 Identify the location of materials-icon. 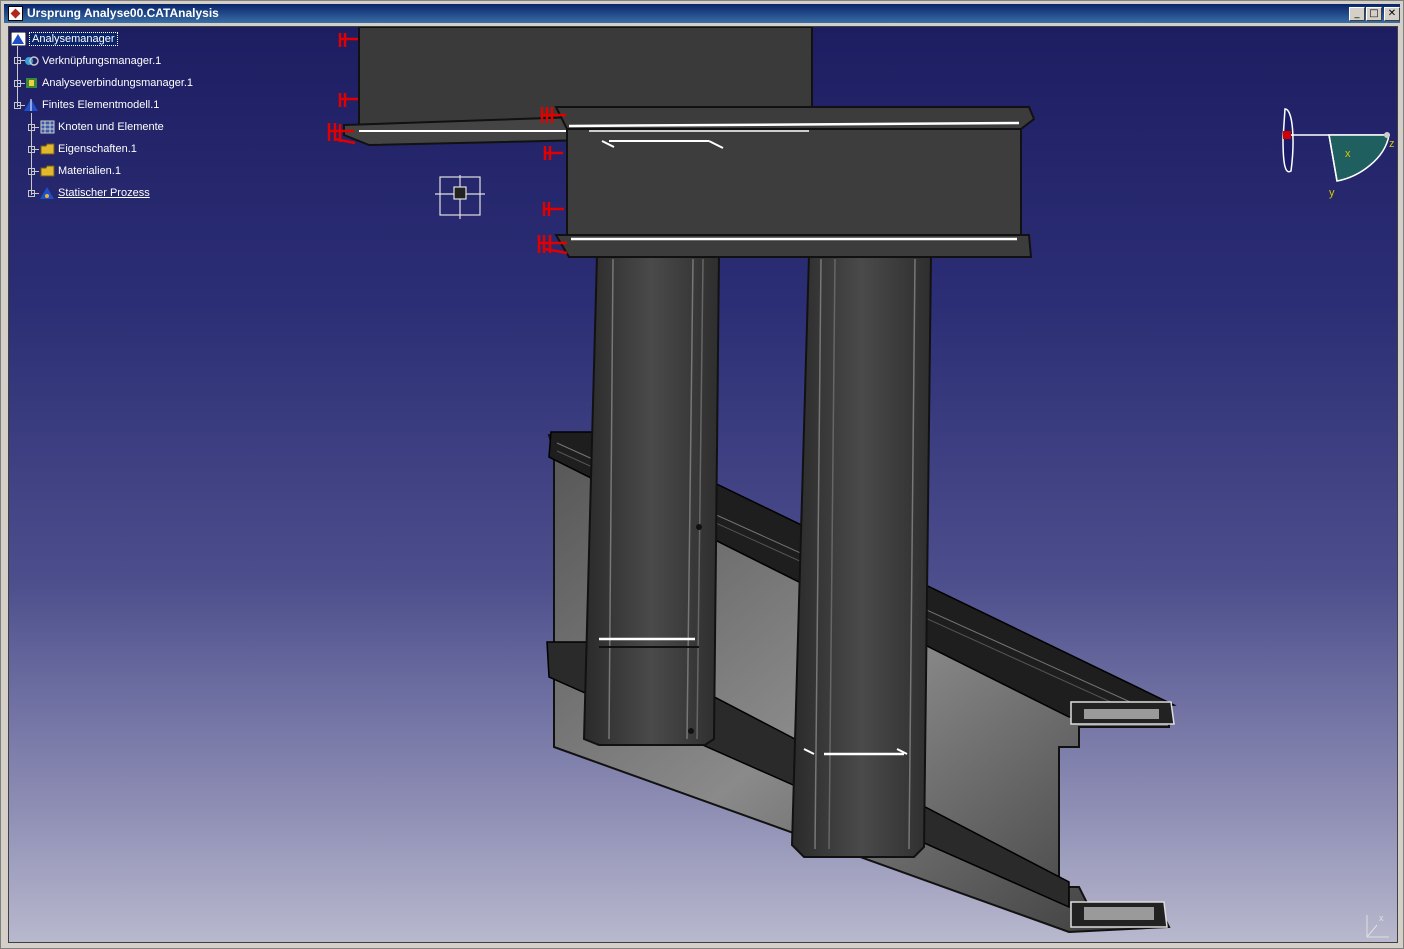
(47, 171).